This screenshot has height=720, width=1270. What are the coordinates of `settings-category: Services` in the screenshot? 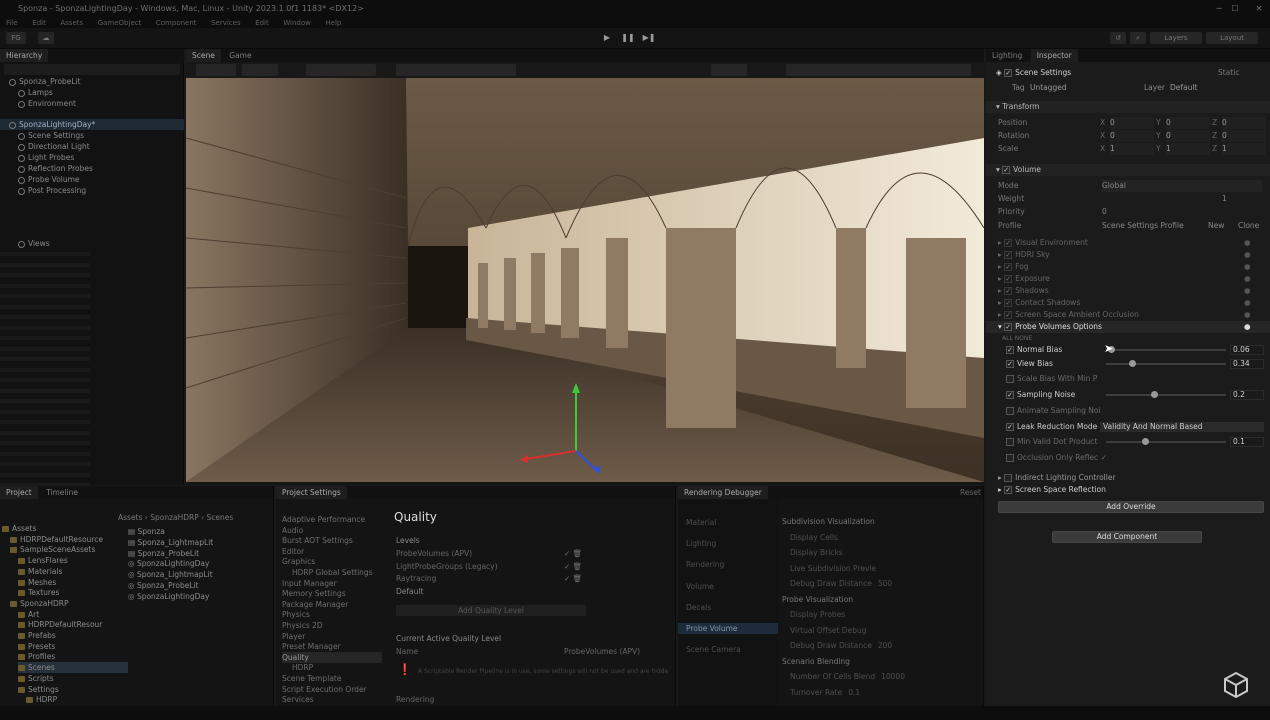 It's located at (298, 699).